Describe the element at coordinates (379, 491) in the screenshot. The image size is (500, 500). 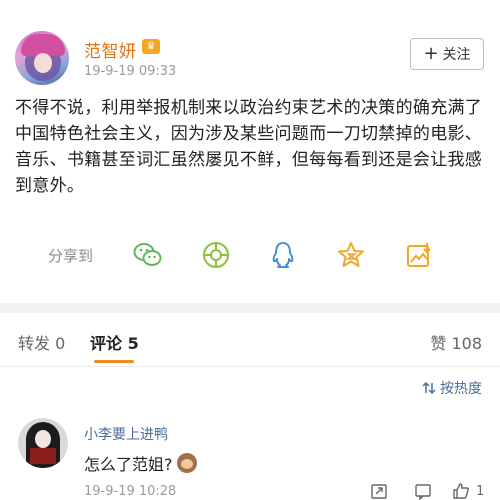
I see `repost-comment-icon` at that location.